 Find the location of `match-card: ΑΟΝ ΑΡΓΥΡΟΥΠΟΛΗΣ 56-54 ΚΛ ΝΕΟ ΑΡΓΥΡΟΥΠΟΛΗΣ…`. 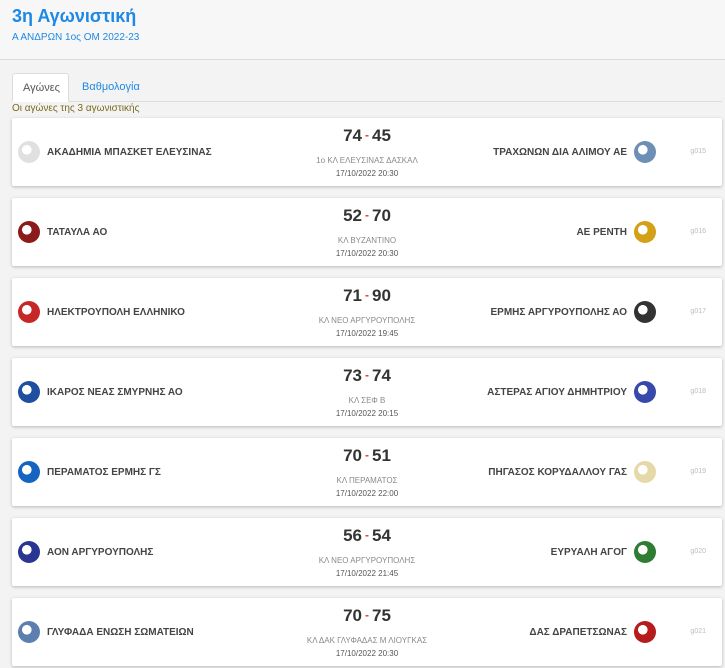

match-card: ΑΟΝ ΑΡΓΥΡΟΥΠΟΛΗΣ 56-54 ΚΛ ΝΕΟ ΑΡΓΥΡΟΥΠΟΛΗΣ… is located at coordinates (367, 552).